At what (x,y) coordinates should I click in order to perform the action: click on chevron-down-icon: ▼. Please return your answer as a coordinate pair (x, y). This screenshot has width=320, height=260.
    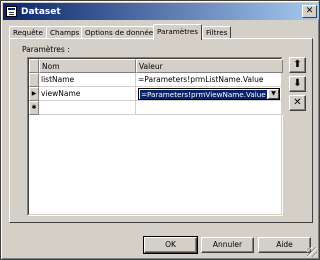
    Looking at the image, I should click on (273, 94).